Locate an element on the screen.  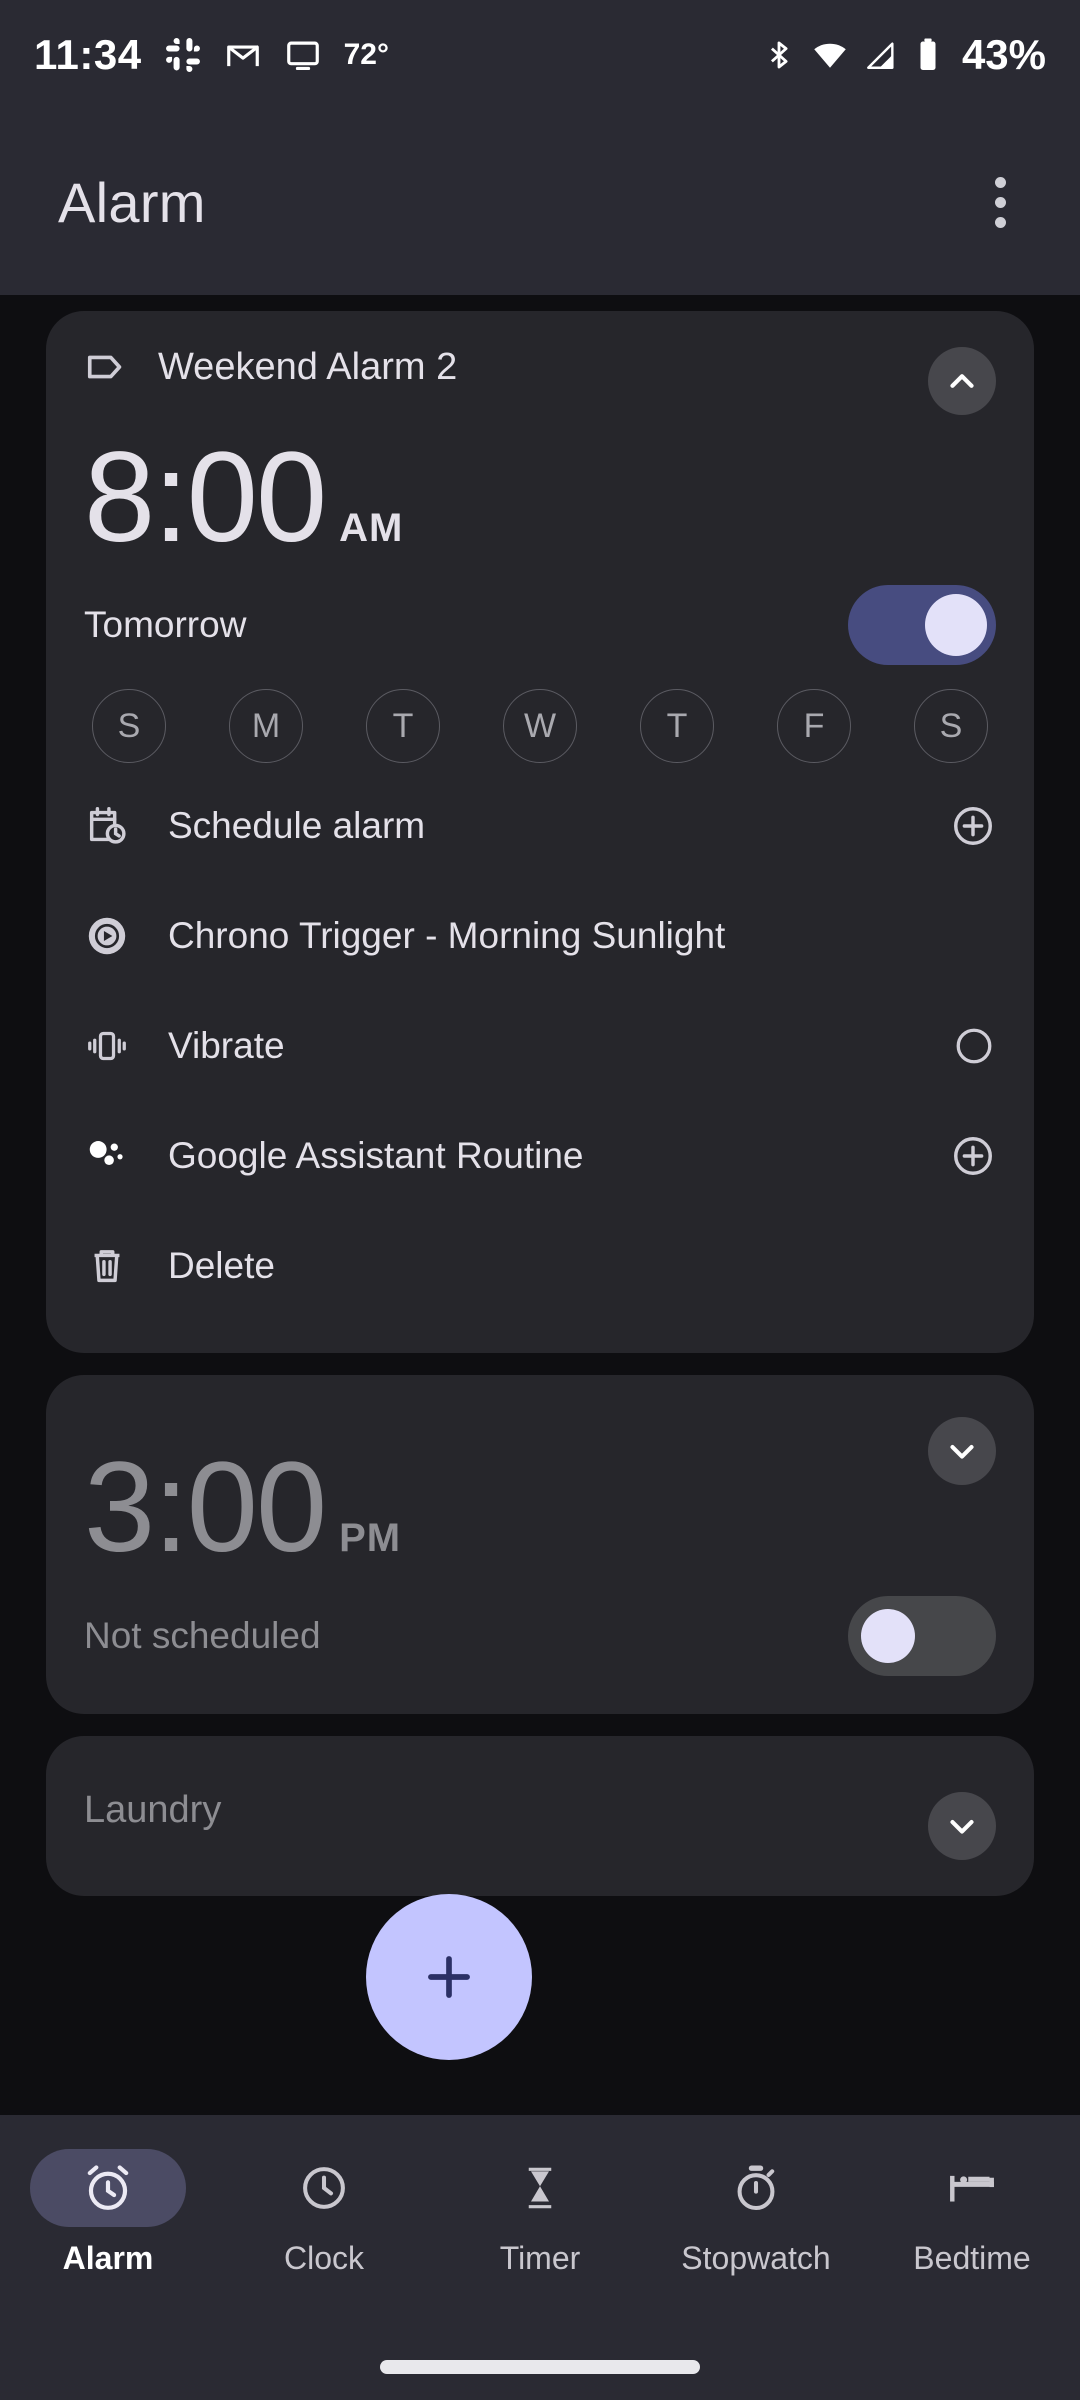
add-alarm-fab is located at coordinates (449, 1977).